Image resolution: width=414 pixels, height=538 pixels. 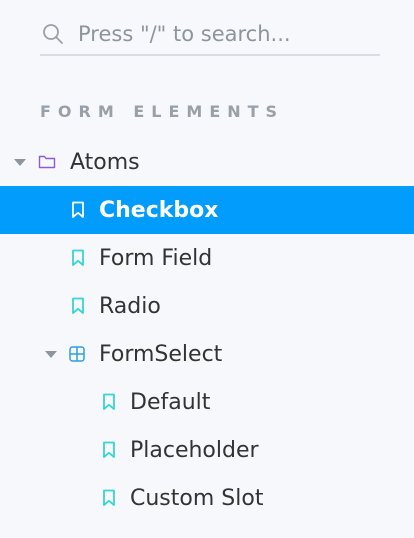 I want to click on tree-item-formselect: FormSelect, so click(x=207, y=354).